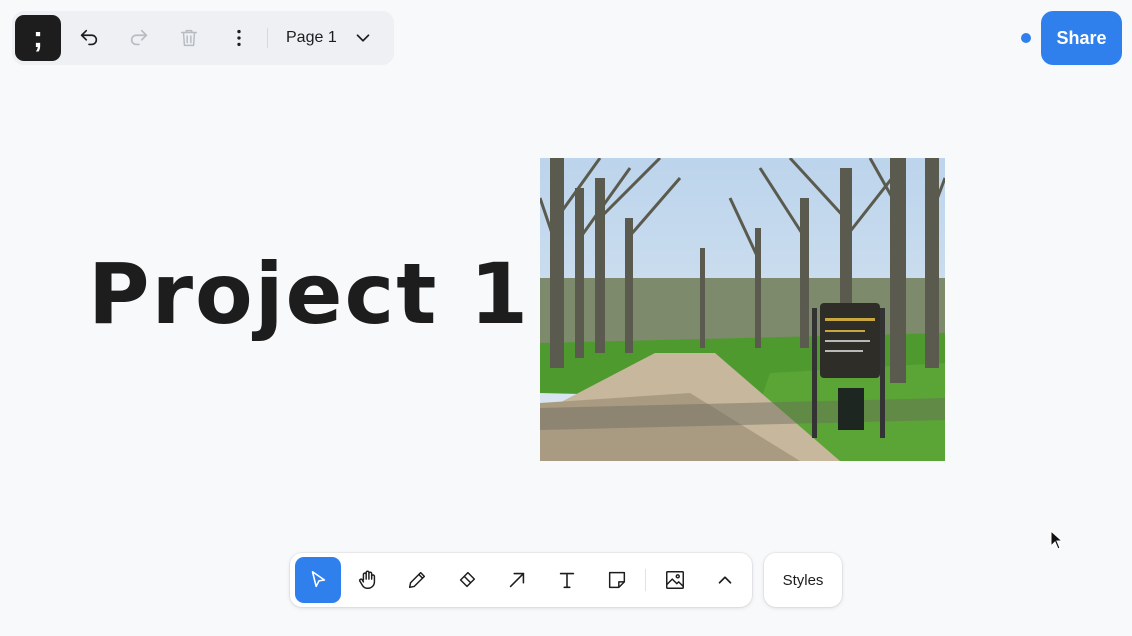  I want to click on menu-logo-icon: ;, so click(38, 37).